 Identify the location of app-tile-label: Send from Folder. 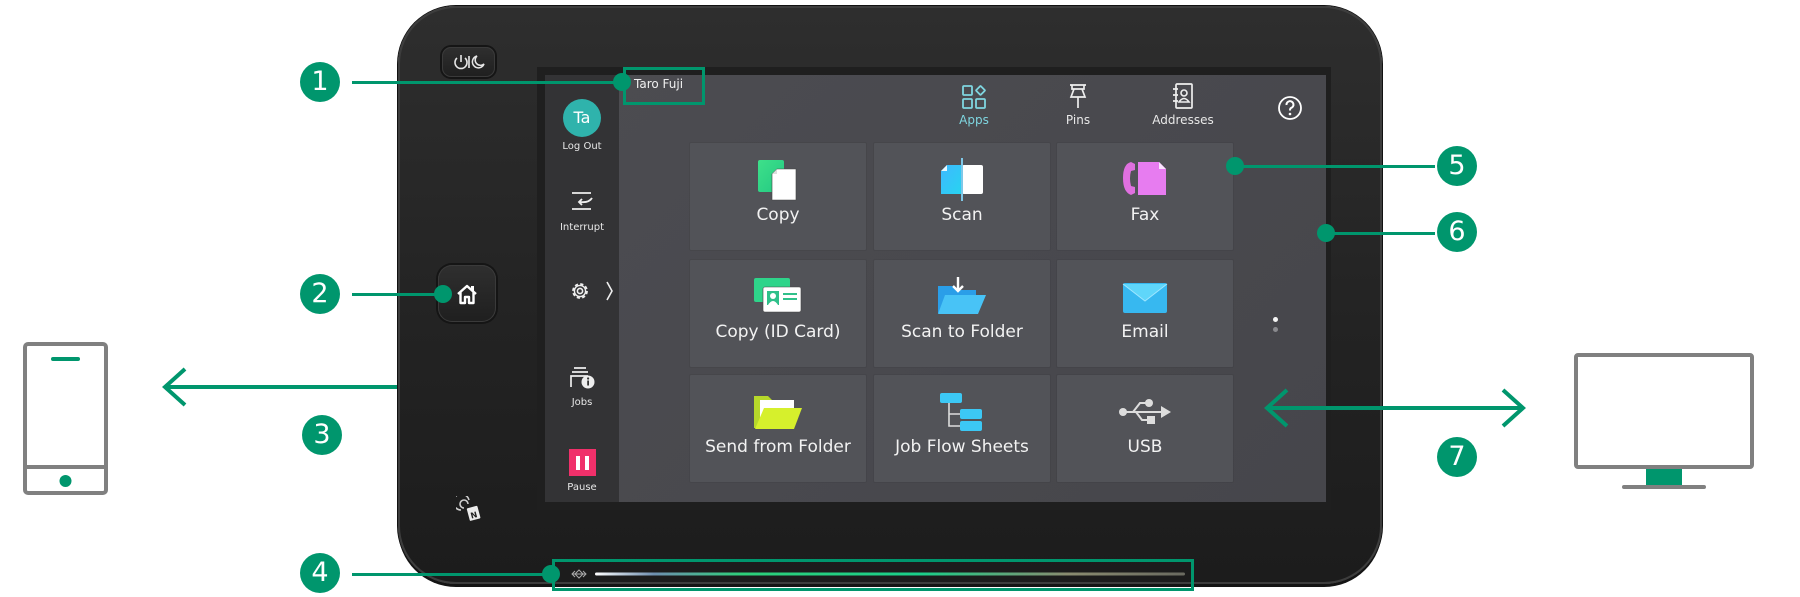
(778, 447).